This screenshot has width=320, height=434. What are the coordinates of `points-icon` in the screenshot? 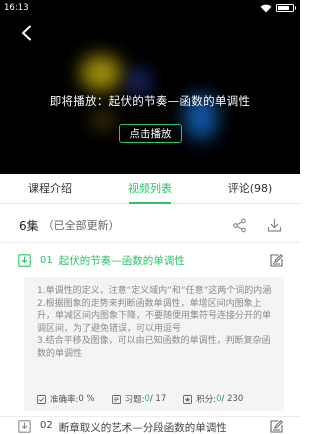 It's located at (188, 399).